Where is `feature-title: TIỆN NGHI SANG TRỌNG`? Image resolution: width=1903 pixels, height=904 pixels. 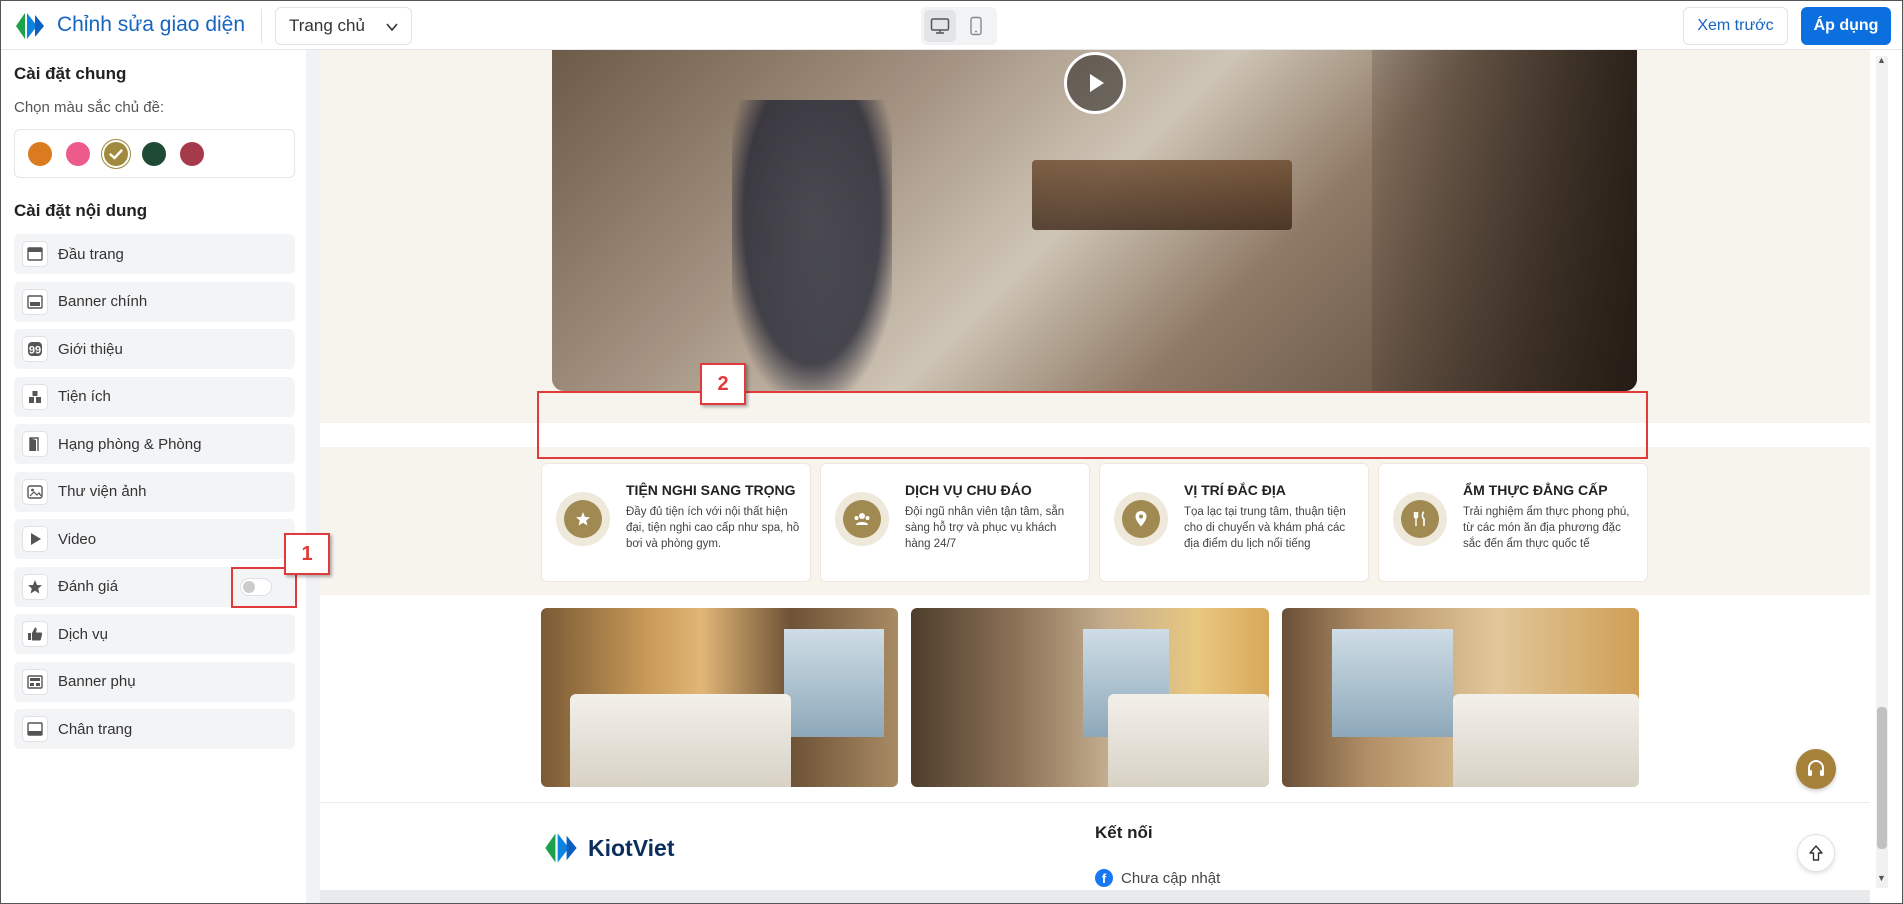 feature-title: TIỆN NGHI SANG TRỌNG is located at coordinates (711, 490).